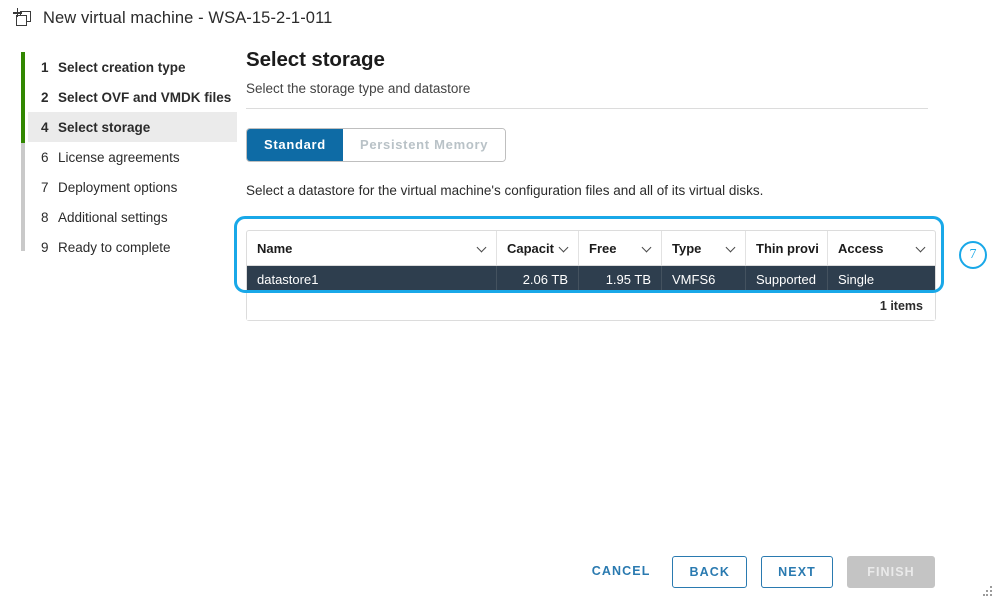  I want to click on tab-persistent-memory: Persistent Memory, so click(424, 145).